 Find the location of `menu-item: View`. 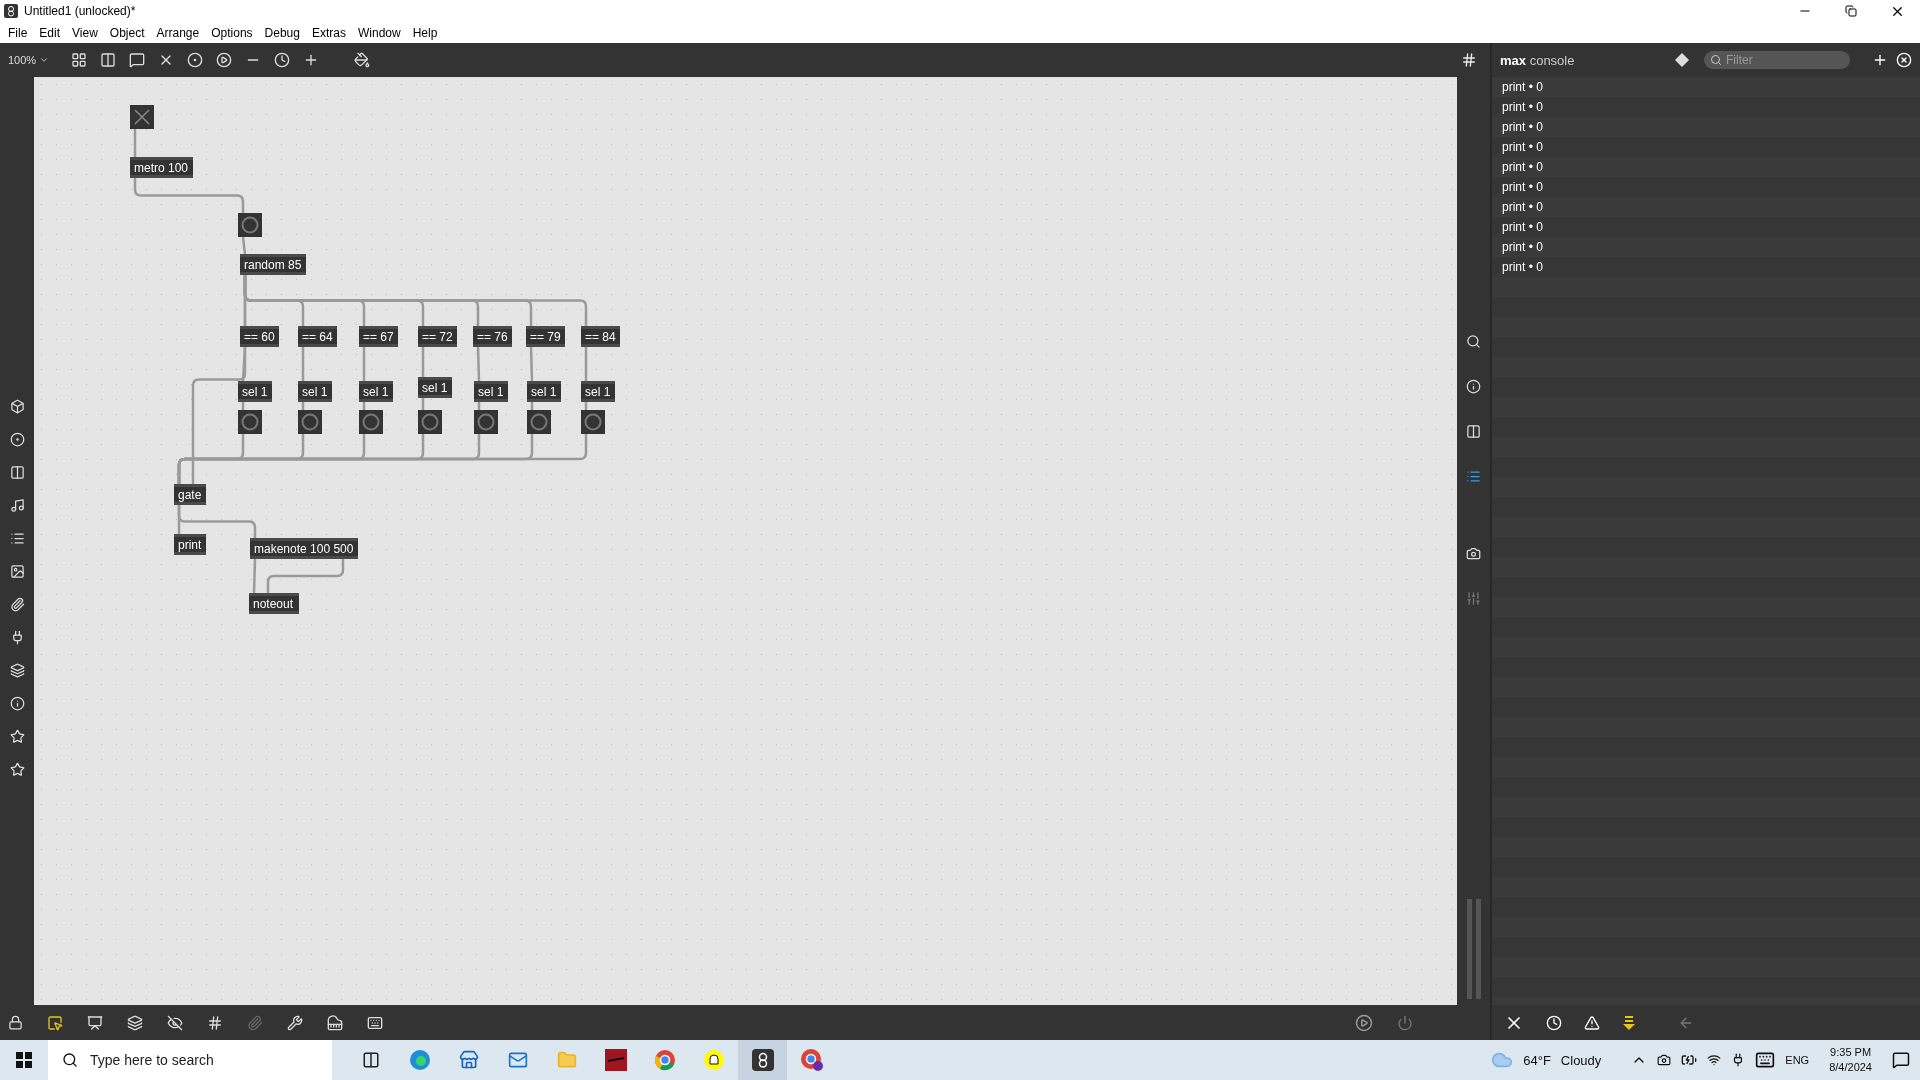

menu-item: View is located at coordinates (85, 32).